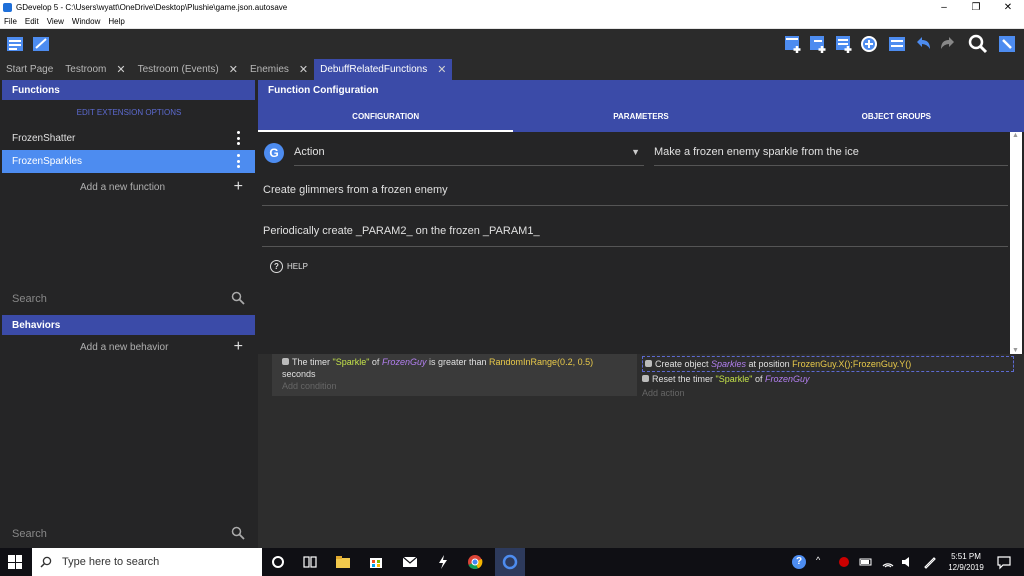 The width and height of the screenshot is (1024, 576). What do you see at coordinates (793, 44) in the screenshot?
I see `add-event-icon` at bounding box center [793, 44].